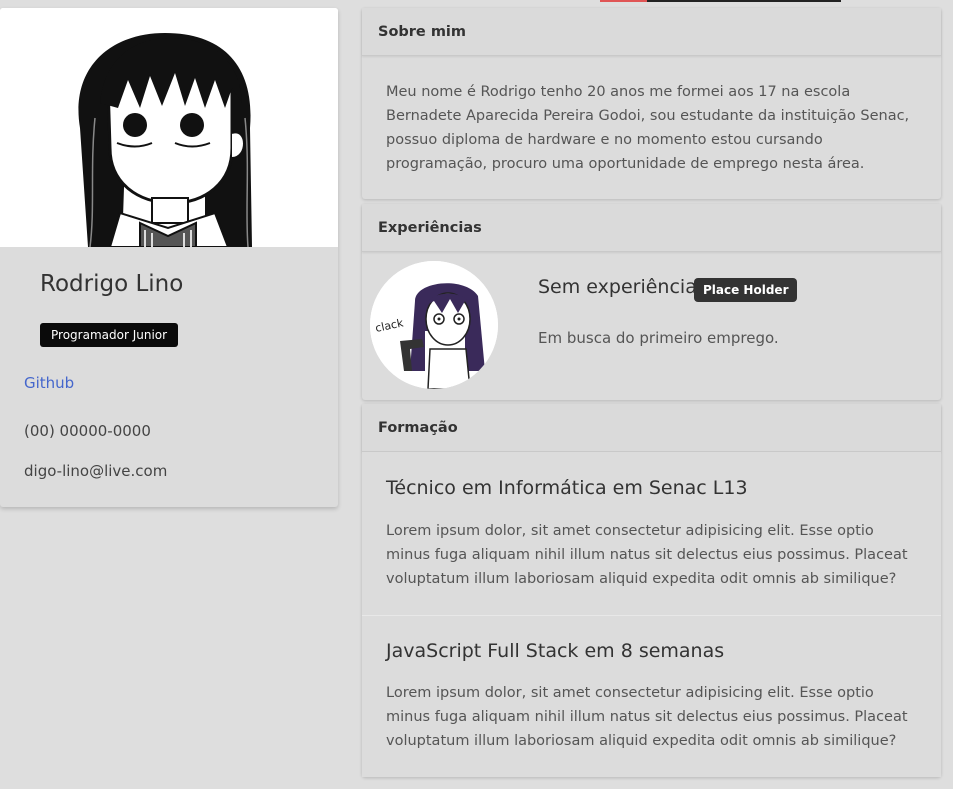  What do you see at coordinates (623, 1) in the screenshot?
I see `top-progress-accent` at bounding box center [623, 1].